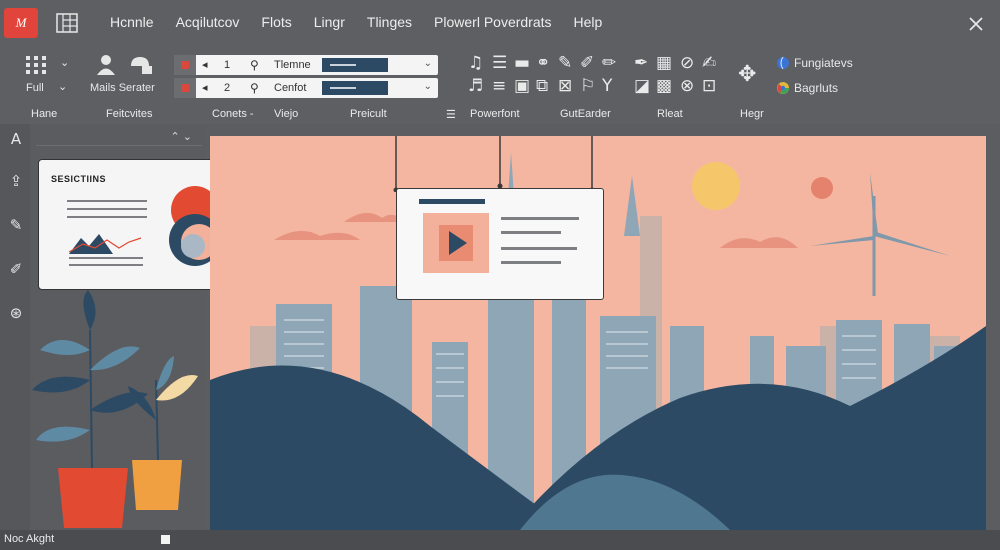 The height and width of the screenshot is (550, 1000). I want to click on menu-item-acqilutcov: Acqilutcov, so click(208, 22).